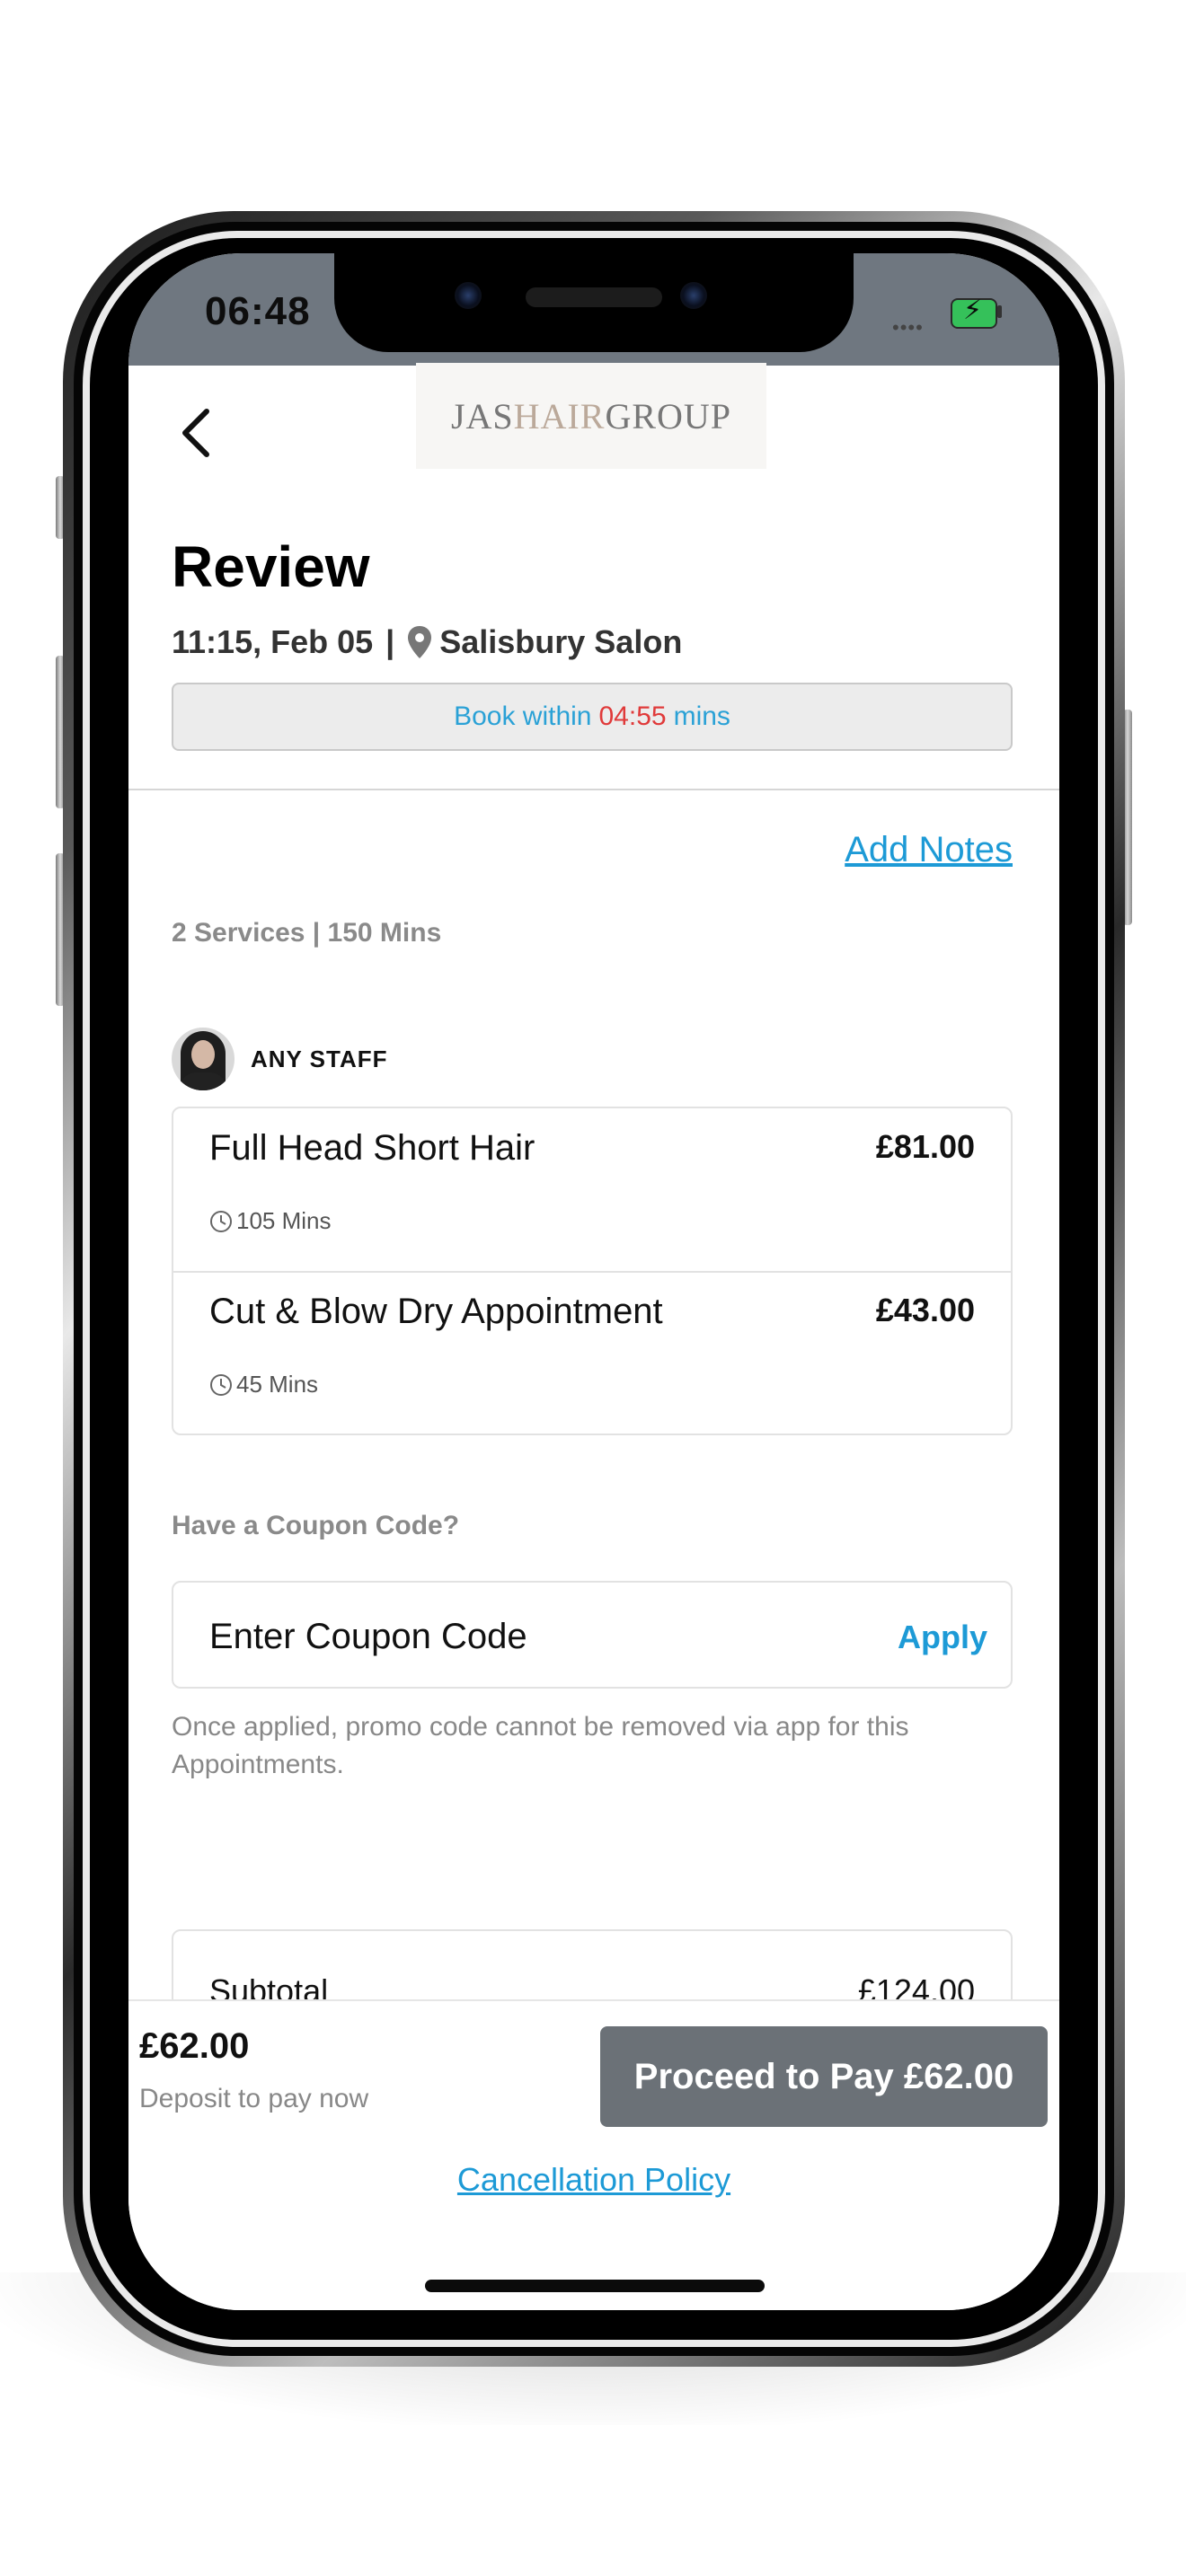 The image size is (1186, 2576). I want to click on booking-timer-banner: Book within 04:55 mins, so click(592, 717).